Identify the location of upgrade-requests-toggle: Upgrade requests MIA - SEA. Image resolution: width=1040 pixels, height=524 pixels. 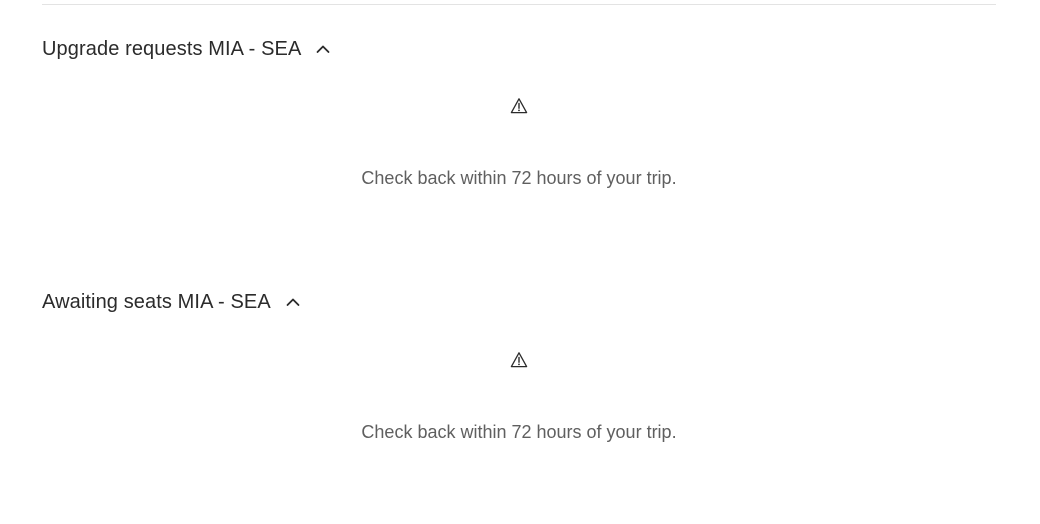
(519, 49).